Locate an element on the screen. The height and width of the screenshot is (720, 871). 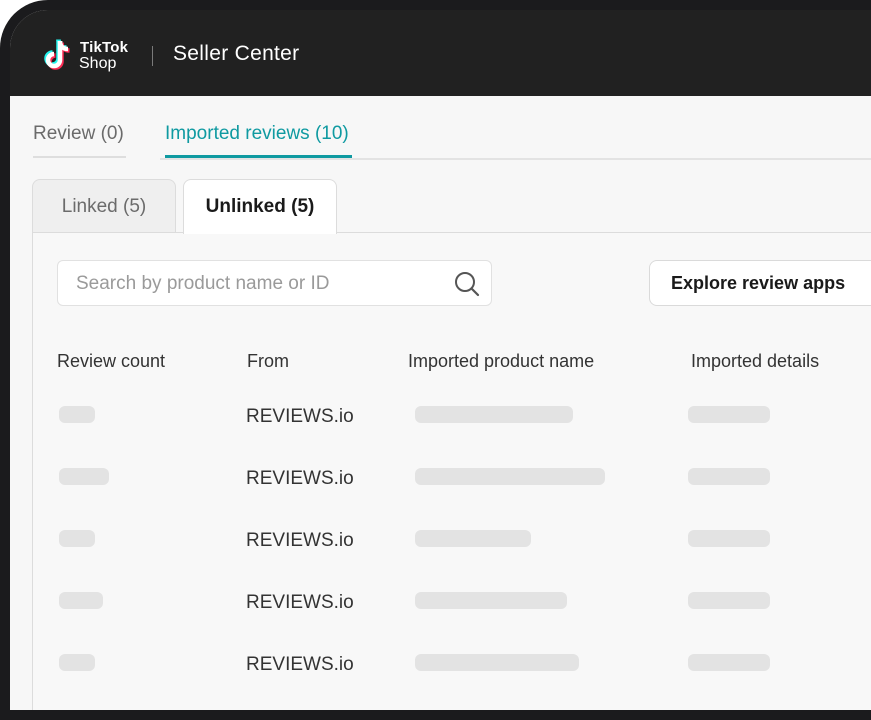
logo-text-tiktok: TikTok is located at coordinates (104, 47).